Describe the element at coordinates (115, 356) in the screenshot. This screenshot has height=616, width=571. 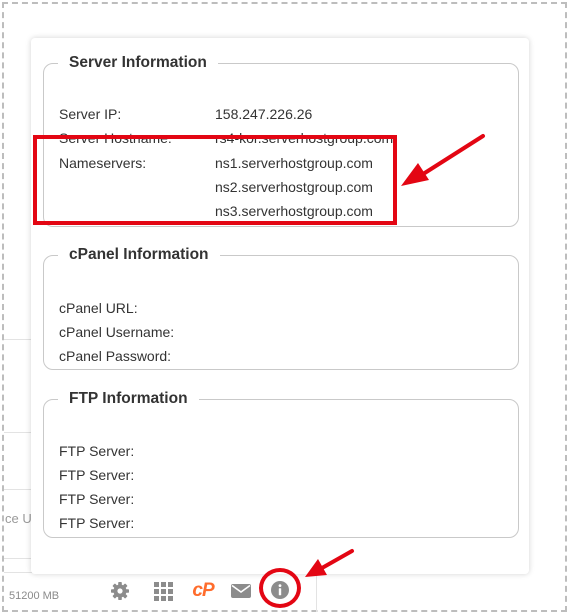
I see `cpanel-password-label: cPanel Password:` at that location.